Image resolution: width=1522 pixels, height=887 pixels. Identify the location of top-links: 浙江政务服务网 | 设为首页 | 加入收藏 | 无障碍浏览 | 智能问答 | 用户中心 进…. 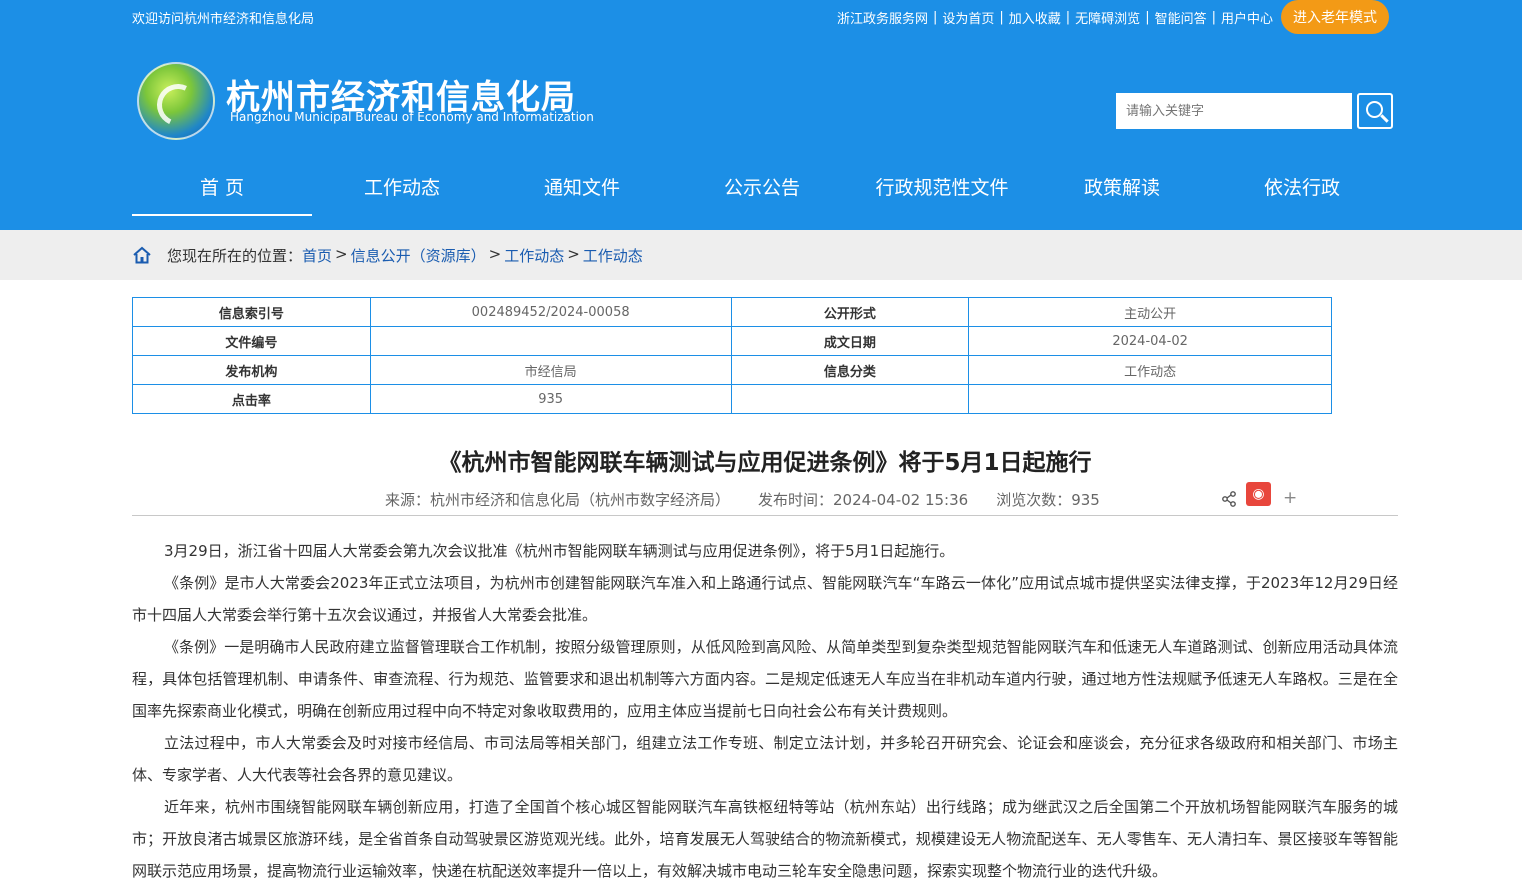
(1113, 17).